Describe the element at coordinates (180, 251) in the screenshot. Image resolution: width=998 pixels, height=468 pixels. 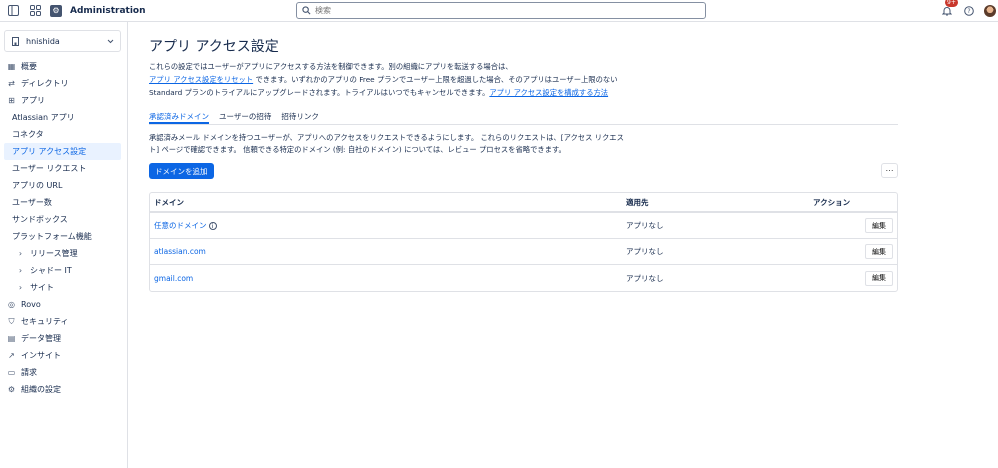
I see `domain-link: atlassian.com` at that location.